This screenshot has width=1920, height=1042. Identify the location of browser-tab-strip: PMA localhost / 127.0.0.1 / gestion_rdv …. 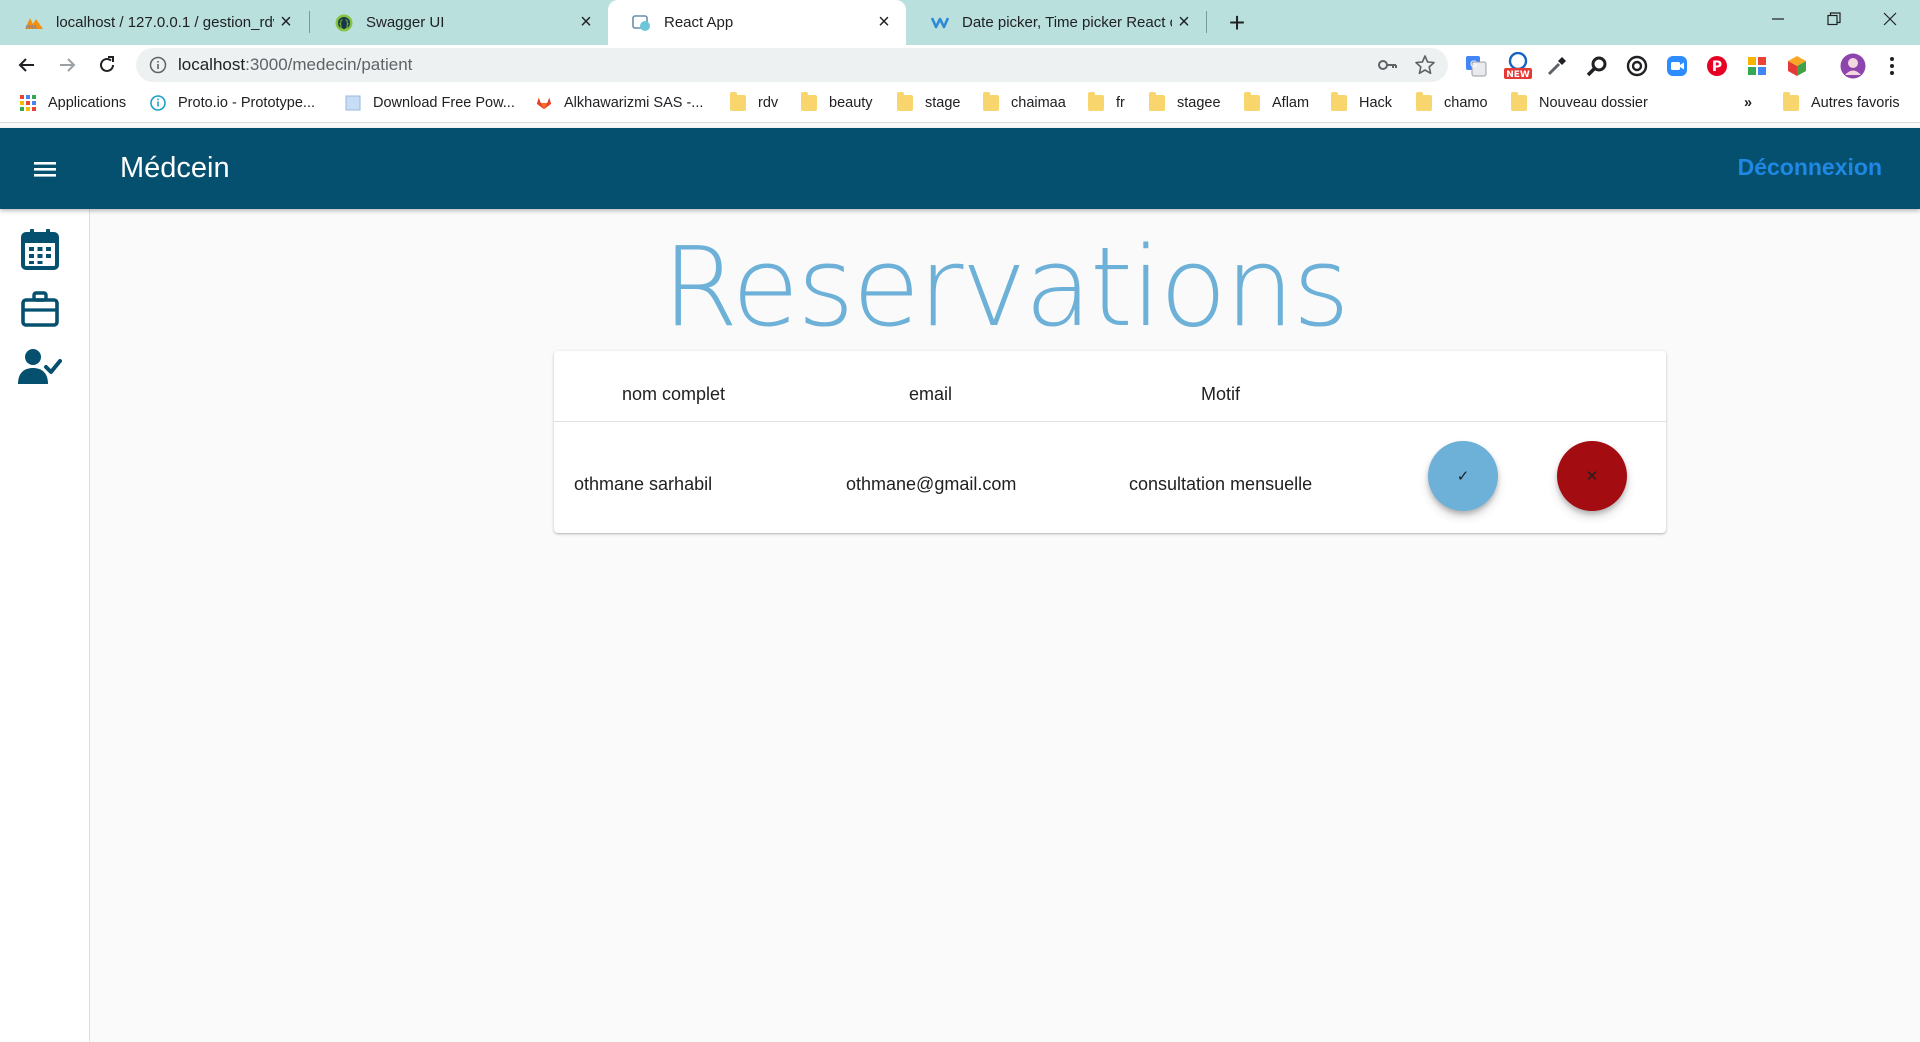
(960, 22).